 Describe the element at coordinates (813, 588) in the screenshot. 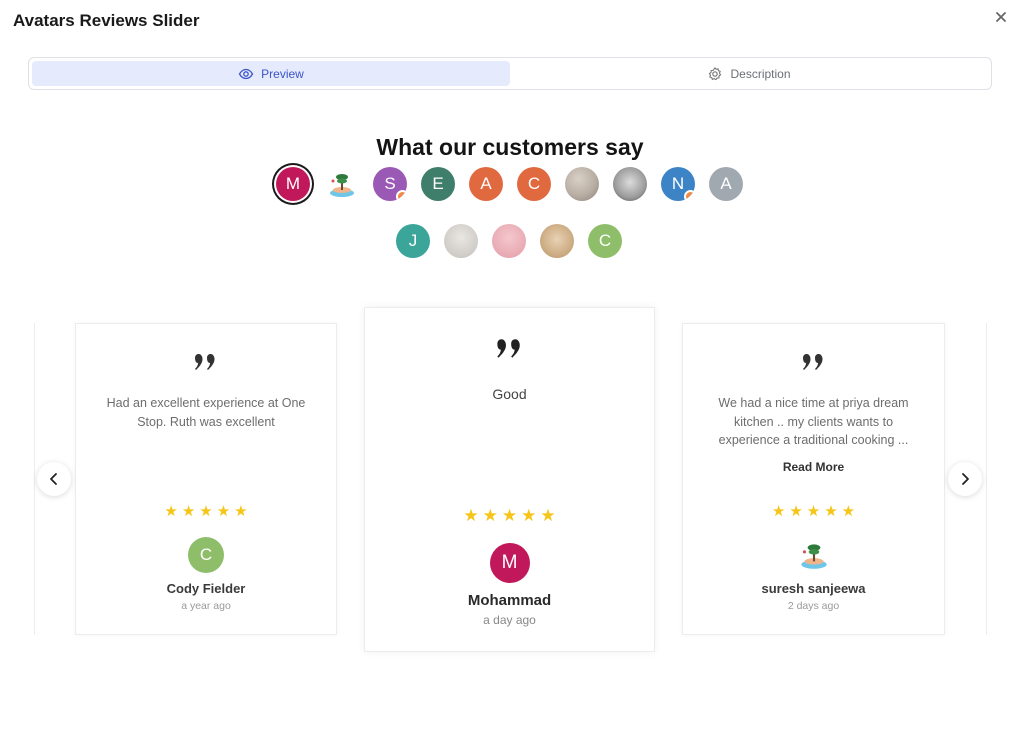

I see `reviewer-name: suresh sanjeewa` at that location.